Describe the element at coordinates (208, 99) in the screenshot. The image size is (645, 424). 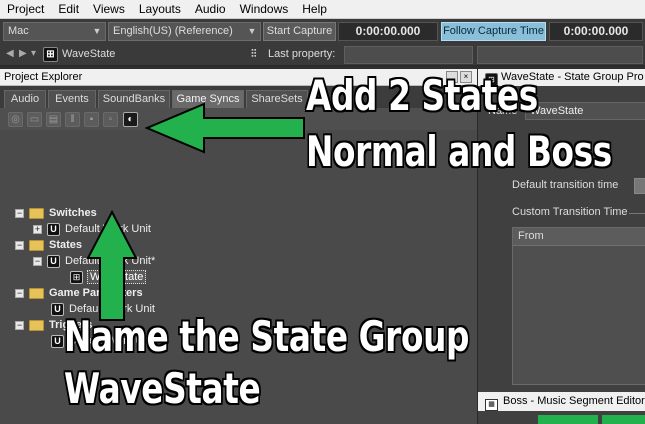
I see `tab-game-syncs: Game Syncs` at that location.